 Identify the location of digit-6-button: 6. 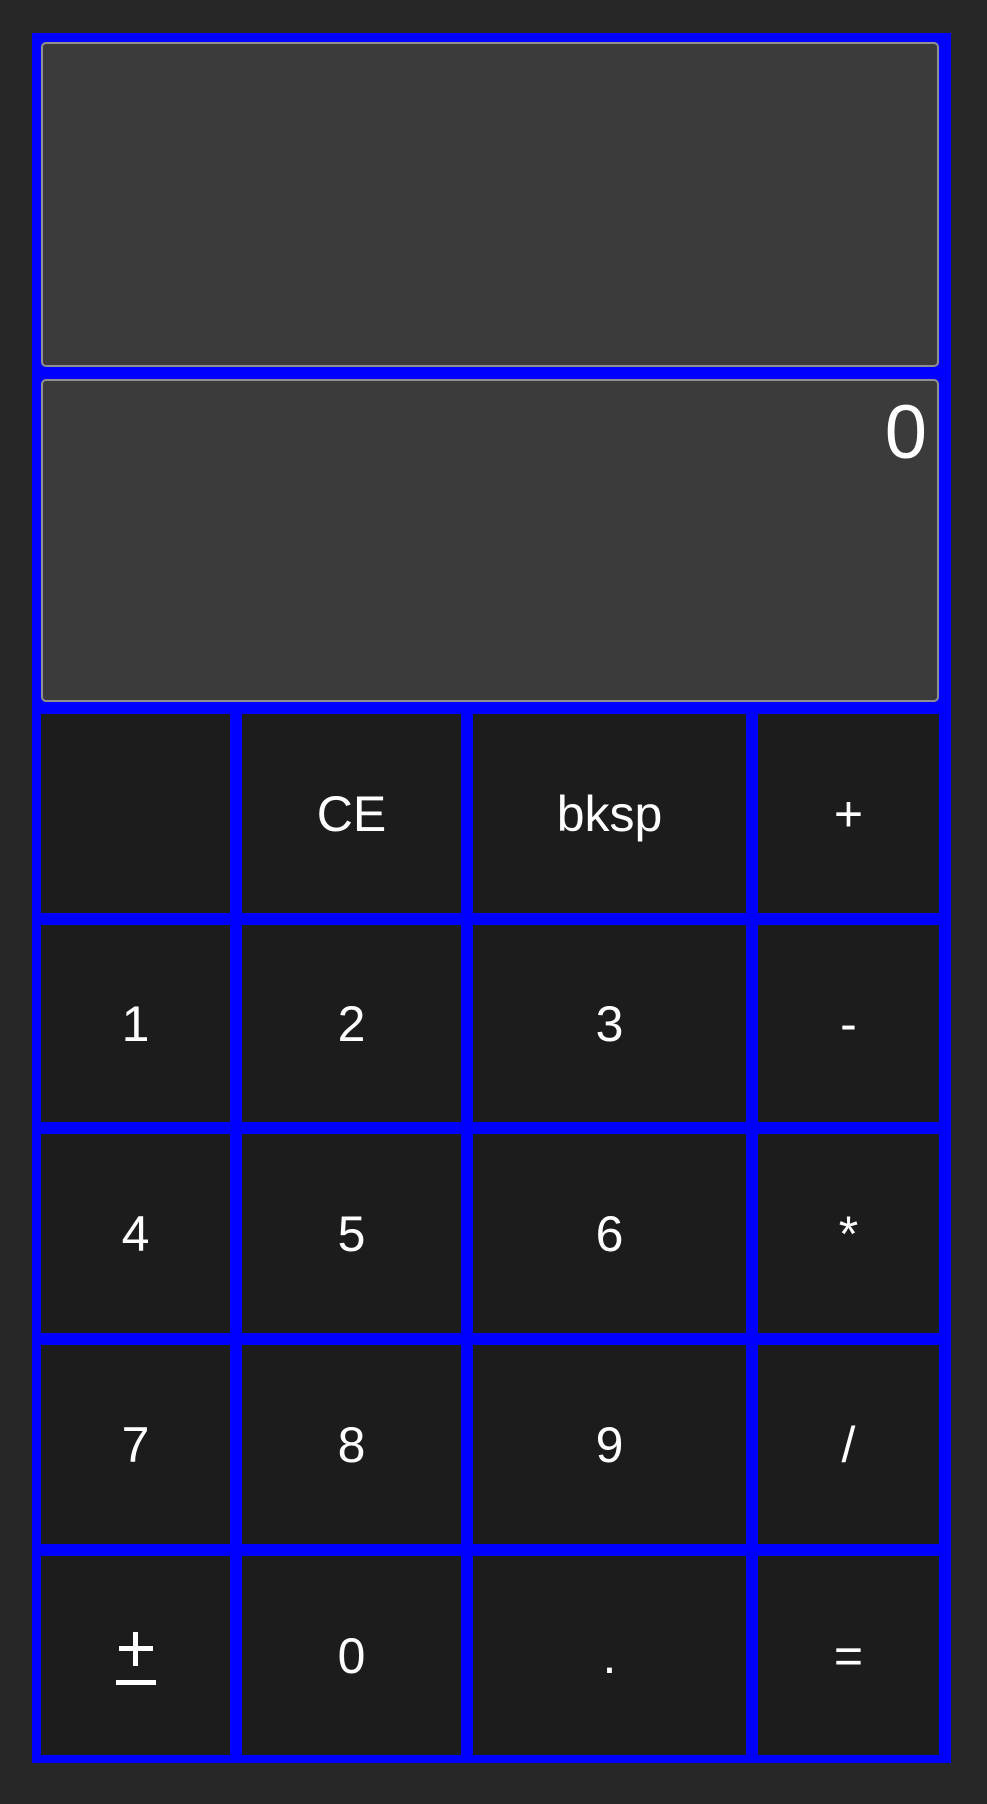
(609, 1233).